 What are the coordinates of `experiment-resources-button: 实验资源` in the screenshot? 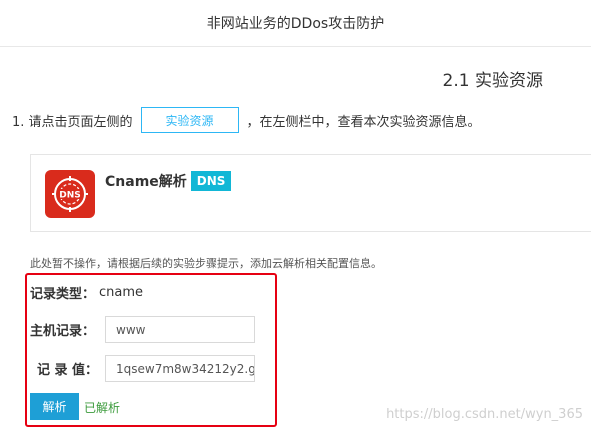 It's located at (189, 120).